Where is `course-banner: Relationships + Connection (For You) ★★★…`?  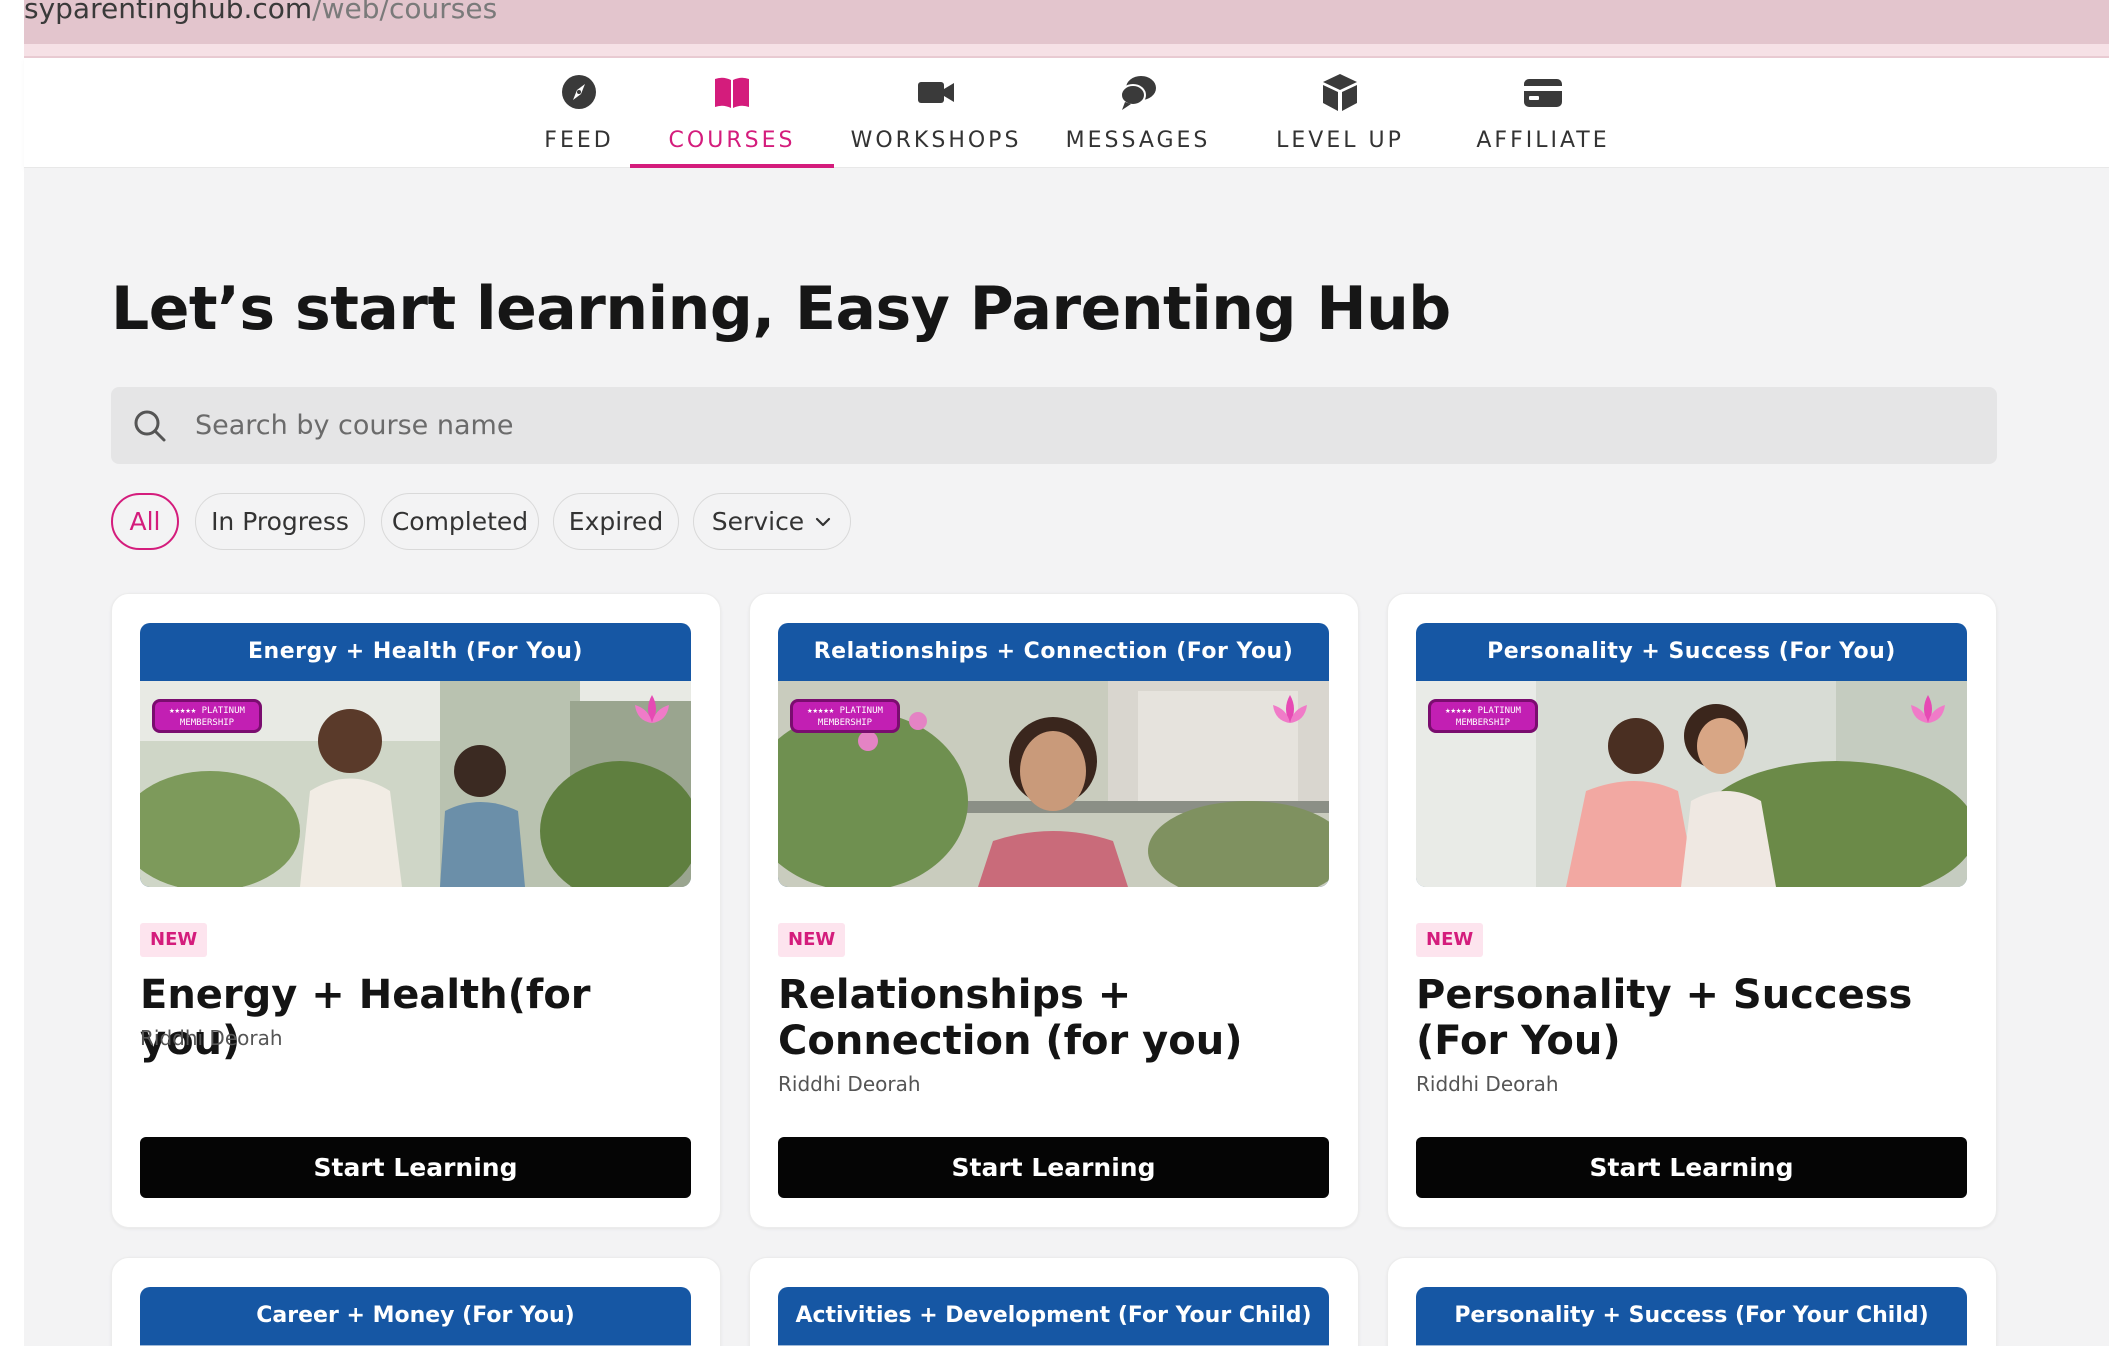
course-banner: Relationships + Connection (For You) ★★★… is located at coordinates (1053, 755).